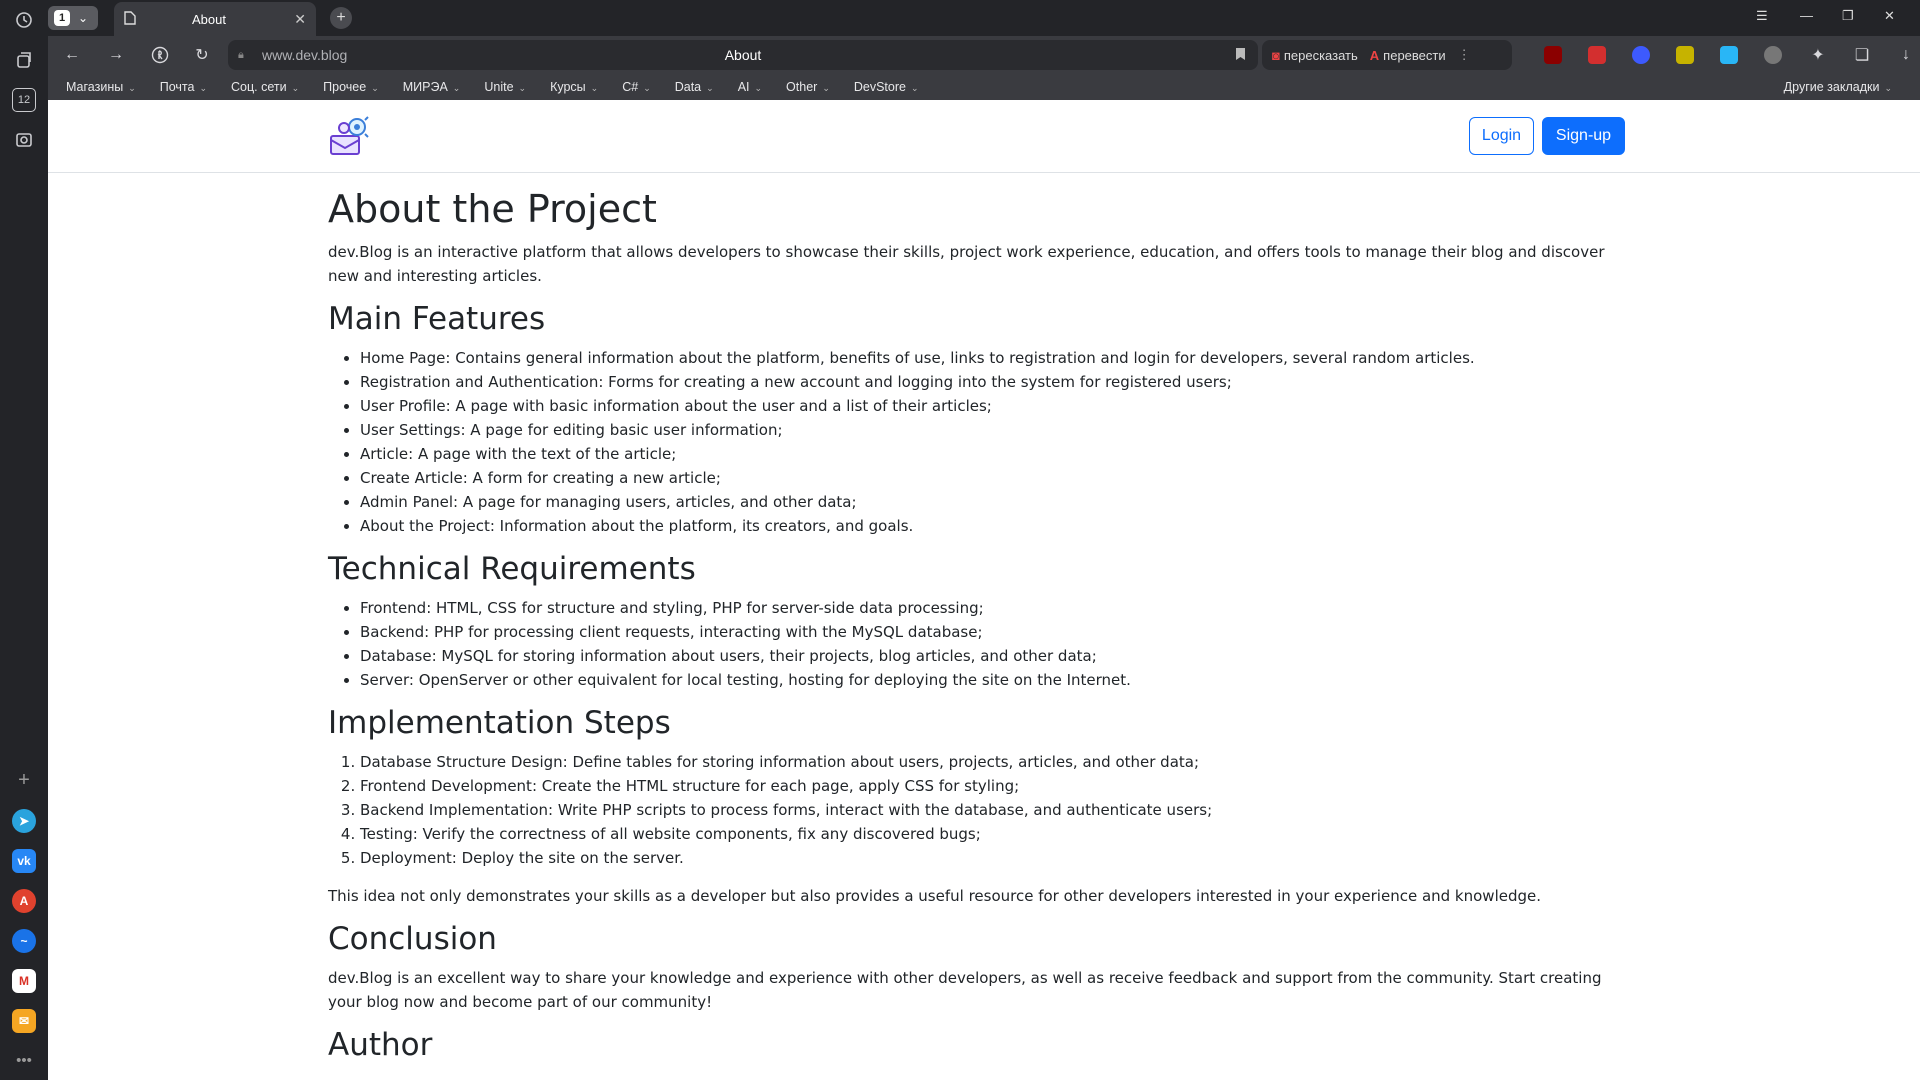 This screenshot has width=1920, height=1080. Describe the element at coordinates (24, 140) in the screenshot. I see `screenshot-icon` at that location.